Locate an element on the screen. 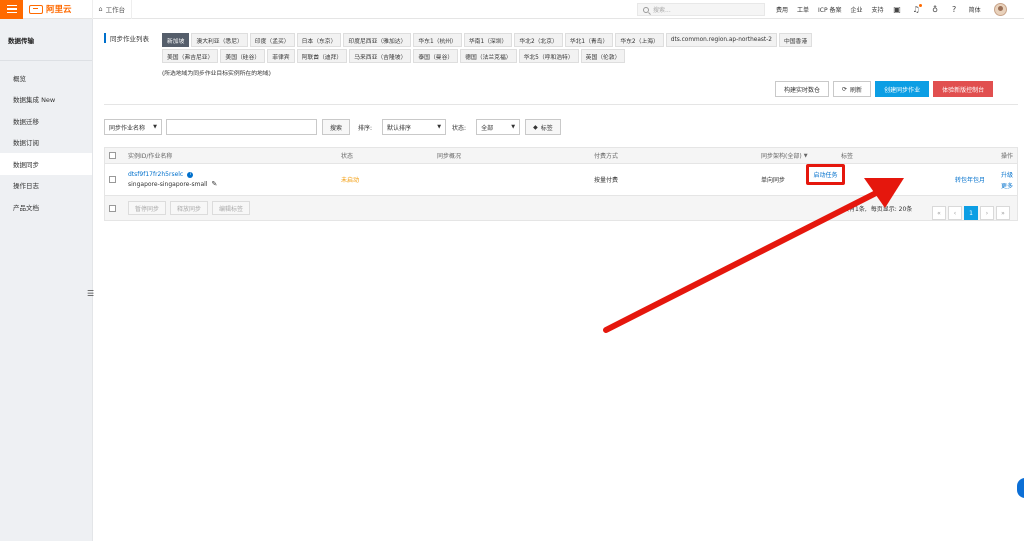 This screenshot has height=541, width=1024. job-search-input is located at coordinates (241, 127).